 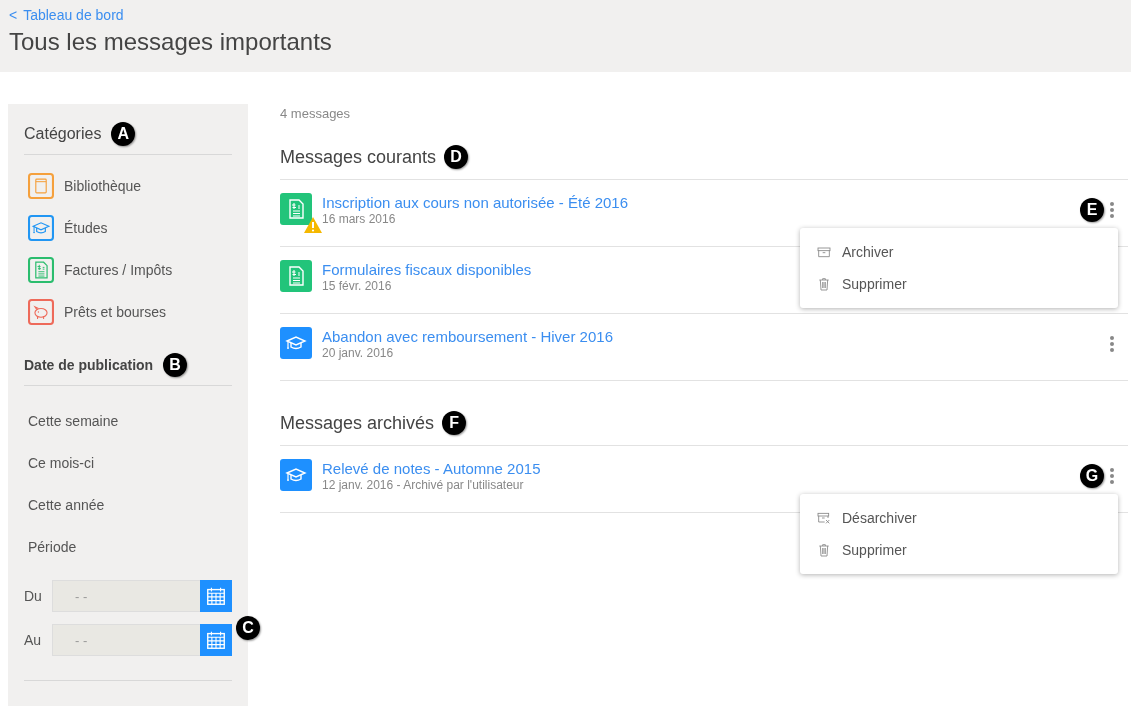 I want to click on message-date: 12 janv. 2016 - Archivé par l'utilisateur, so click(x=423, y=485).